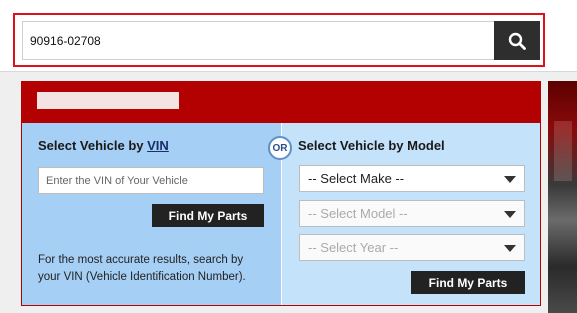 The width and height of the screenshot is (577, 313). What do you see at coordinates (108, 100) in the screenshot?
I see `panel-header-title-placeholder` at bounding box center [108, 100].